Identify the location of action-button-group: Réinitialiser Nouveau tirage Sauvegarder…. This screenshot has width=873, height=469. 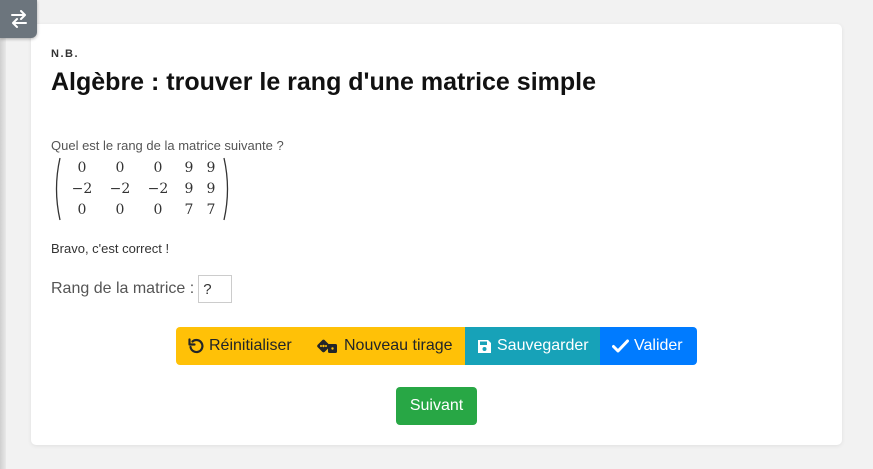
(436, 346).